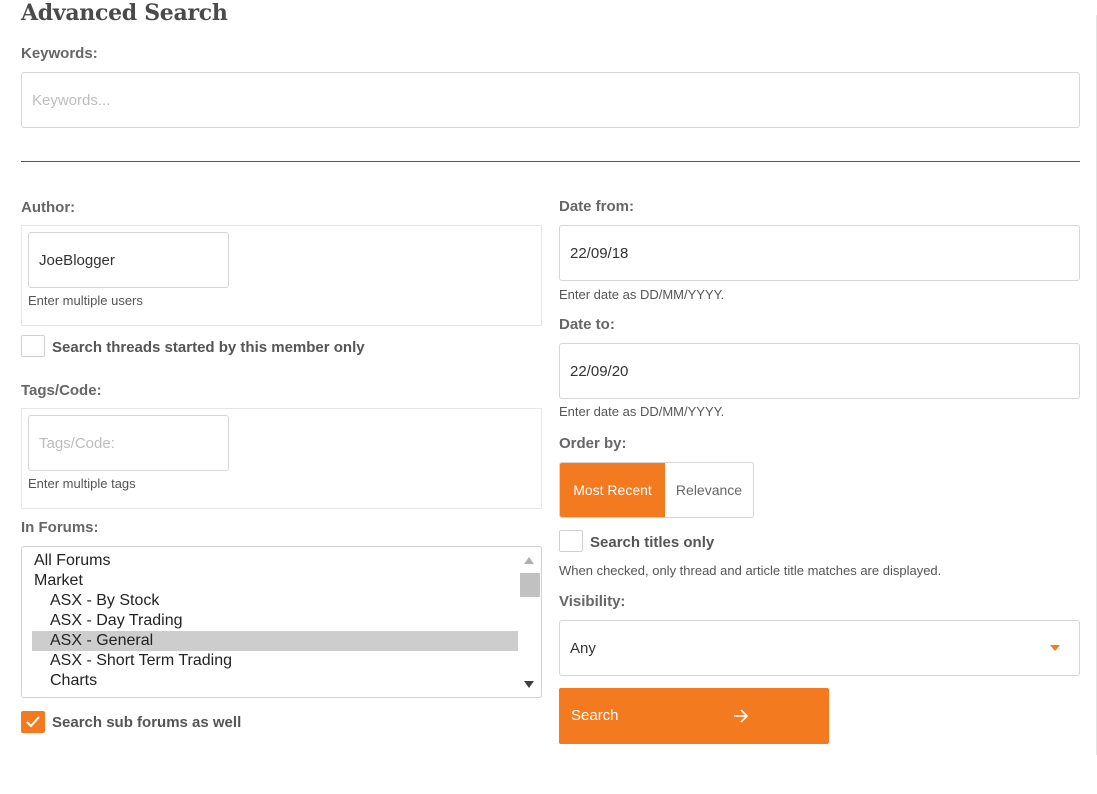 The width and height of the screenshot is (1097, 794). What do you see at coordinates (592, 601) in the screenshot?
I see `visibility-label: Visibility:` at bounding box center [592, 601].